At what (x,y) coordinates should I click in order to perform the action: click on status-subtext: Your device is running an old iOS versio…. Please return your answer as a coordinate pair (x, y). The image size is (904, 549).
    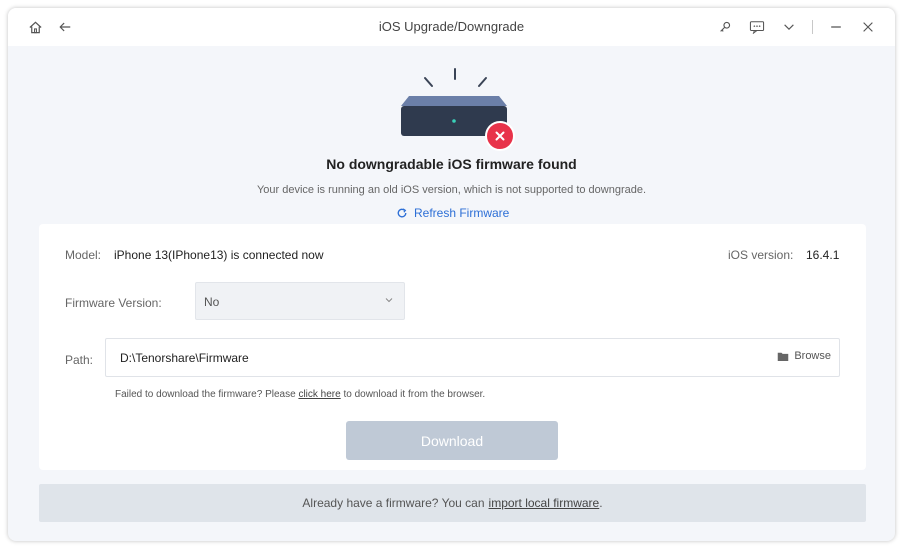
    Looking at the image, I should click on (451, 190).